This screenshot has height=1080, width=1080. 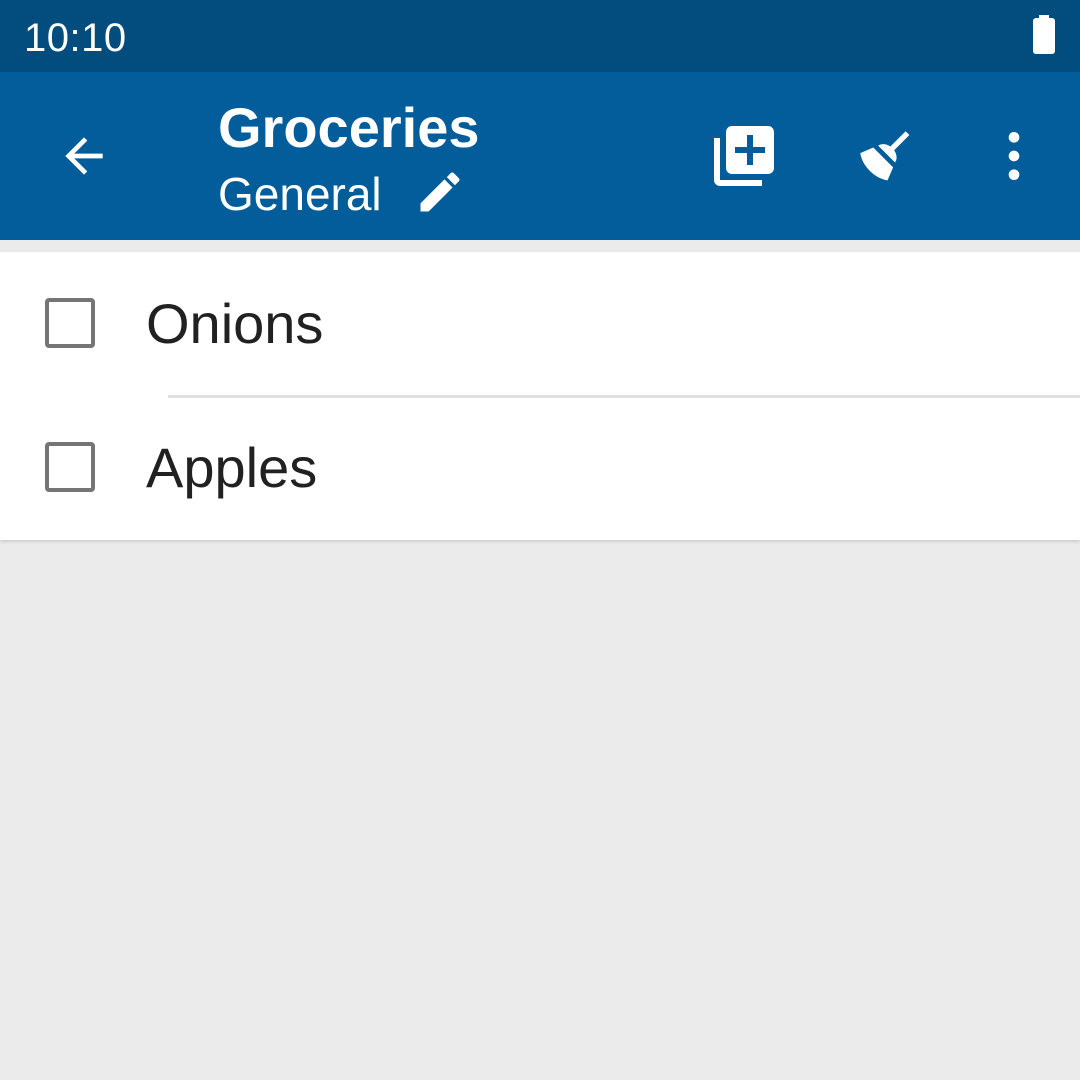 I want to click on add-item-button, so click(x=744, y=156).